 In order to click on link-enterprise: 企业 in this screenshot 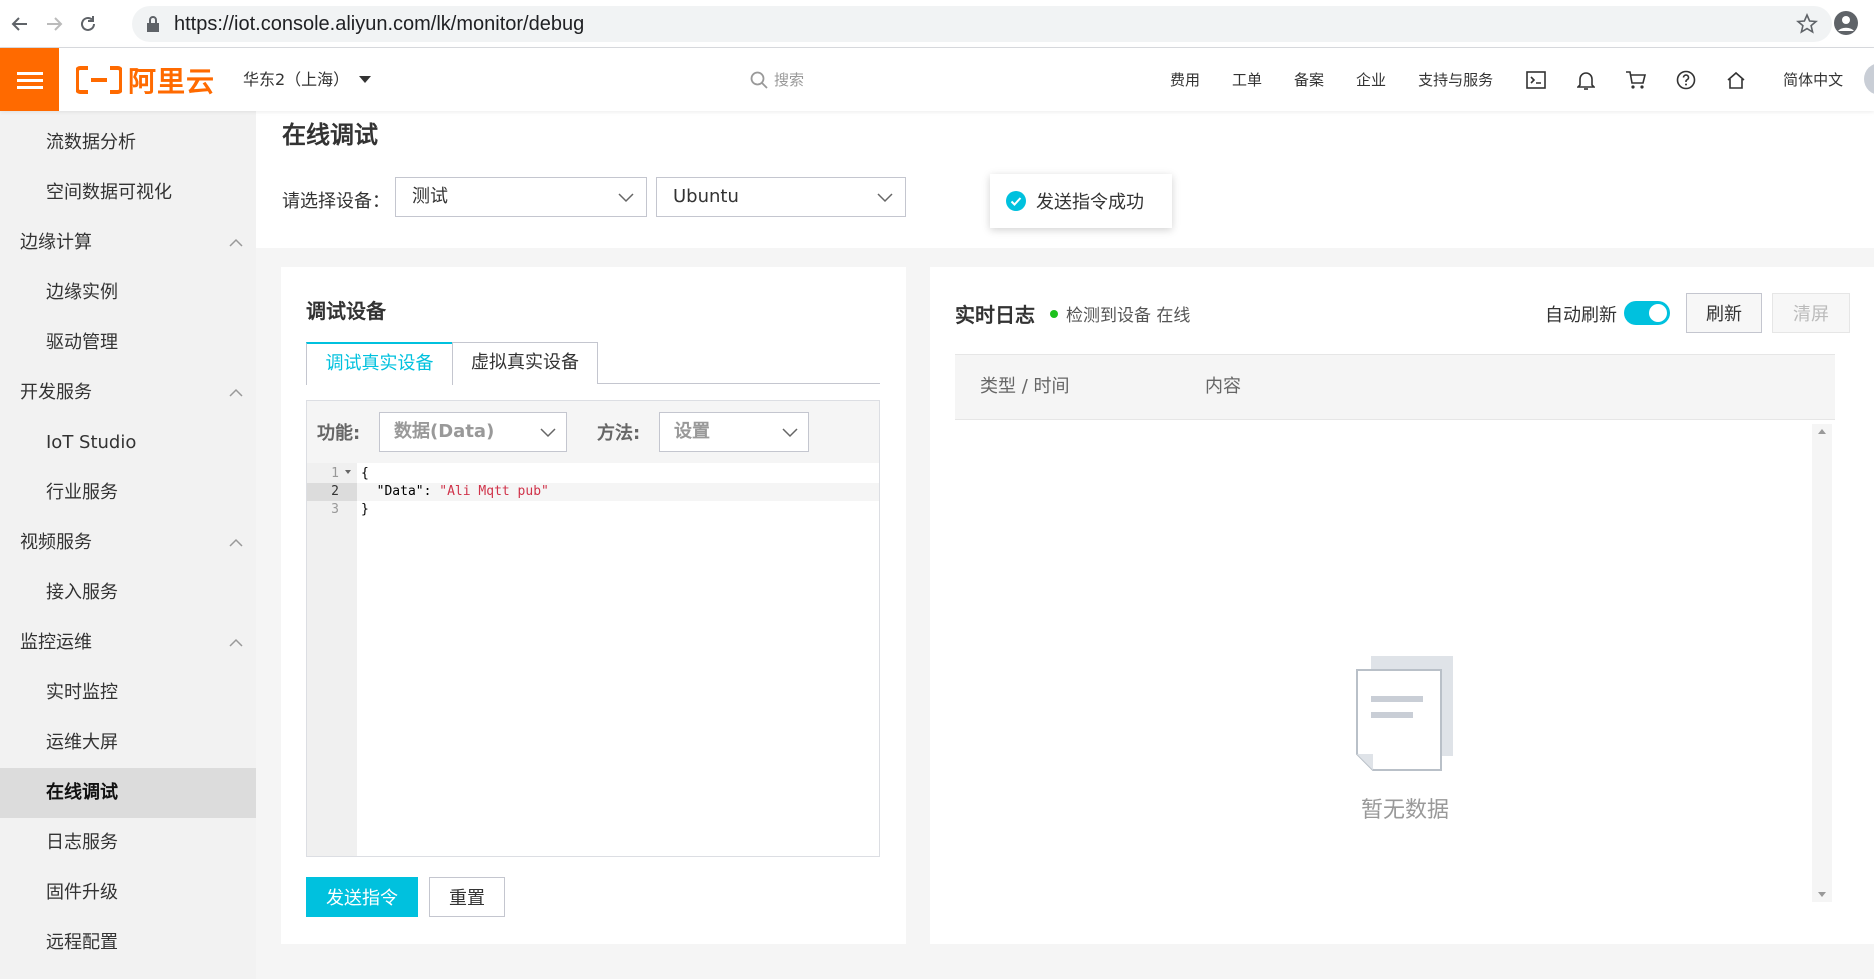, I will do `click(1371, 79)`.